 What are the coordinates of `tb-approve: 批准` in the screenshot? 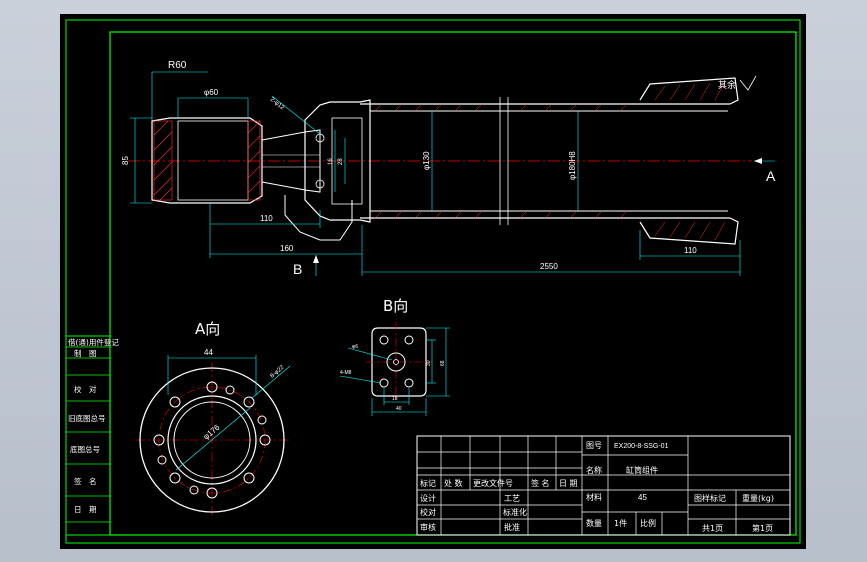 It's located at (512, 527).